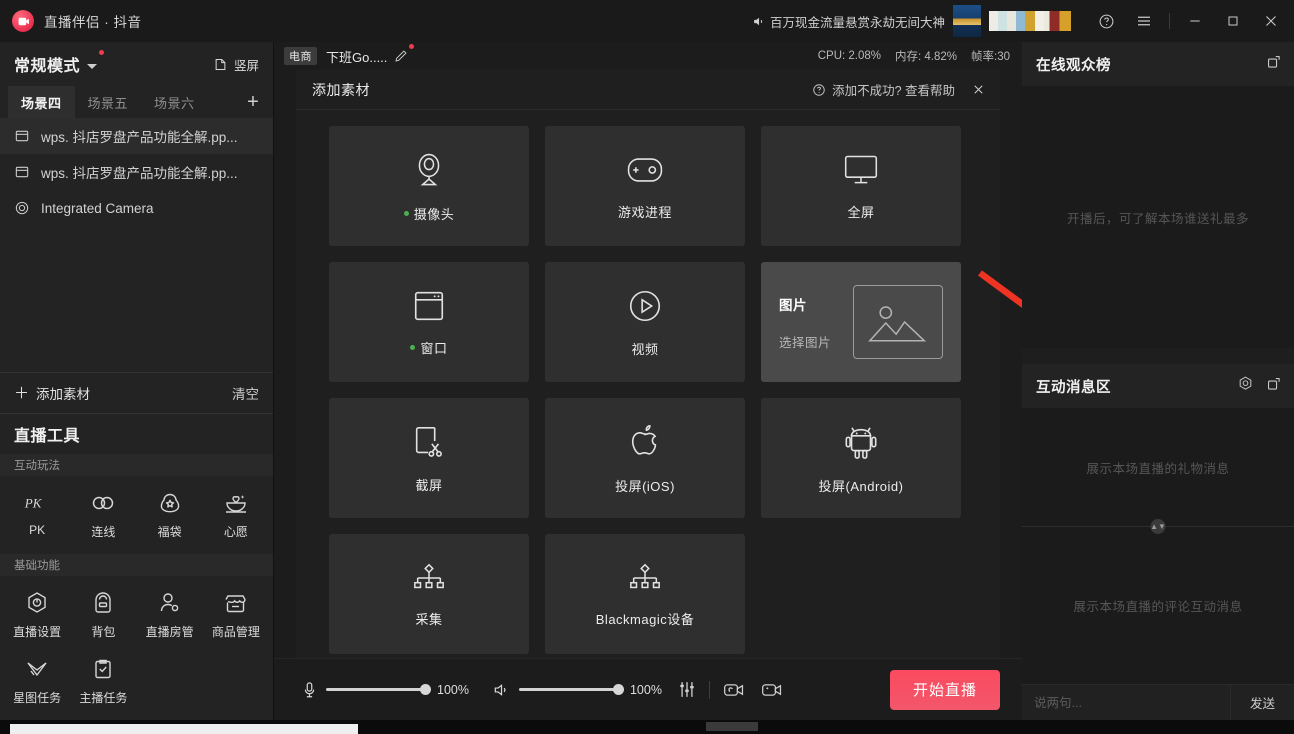 Image resolution: width=1294 pixels, height=734 pixels. What do you see at coordinates (644, 348) in the screenshot?
I see `card-label-wrap: 视频` at bounding box center [644, 348].